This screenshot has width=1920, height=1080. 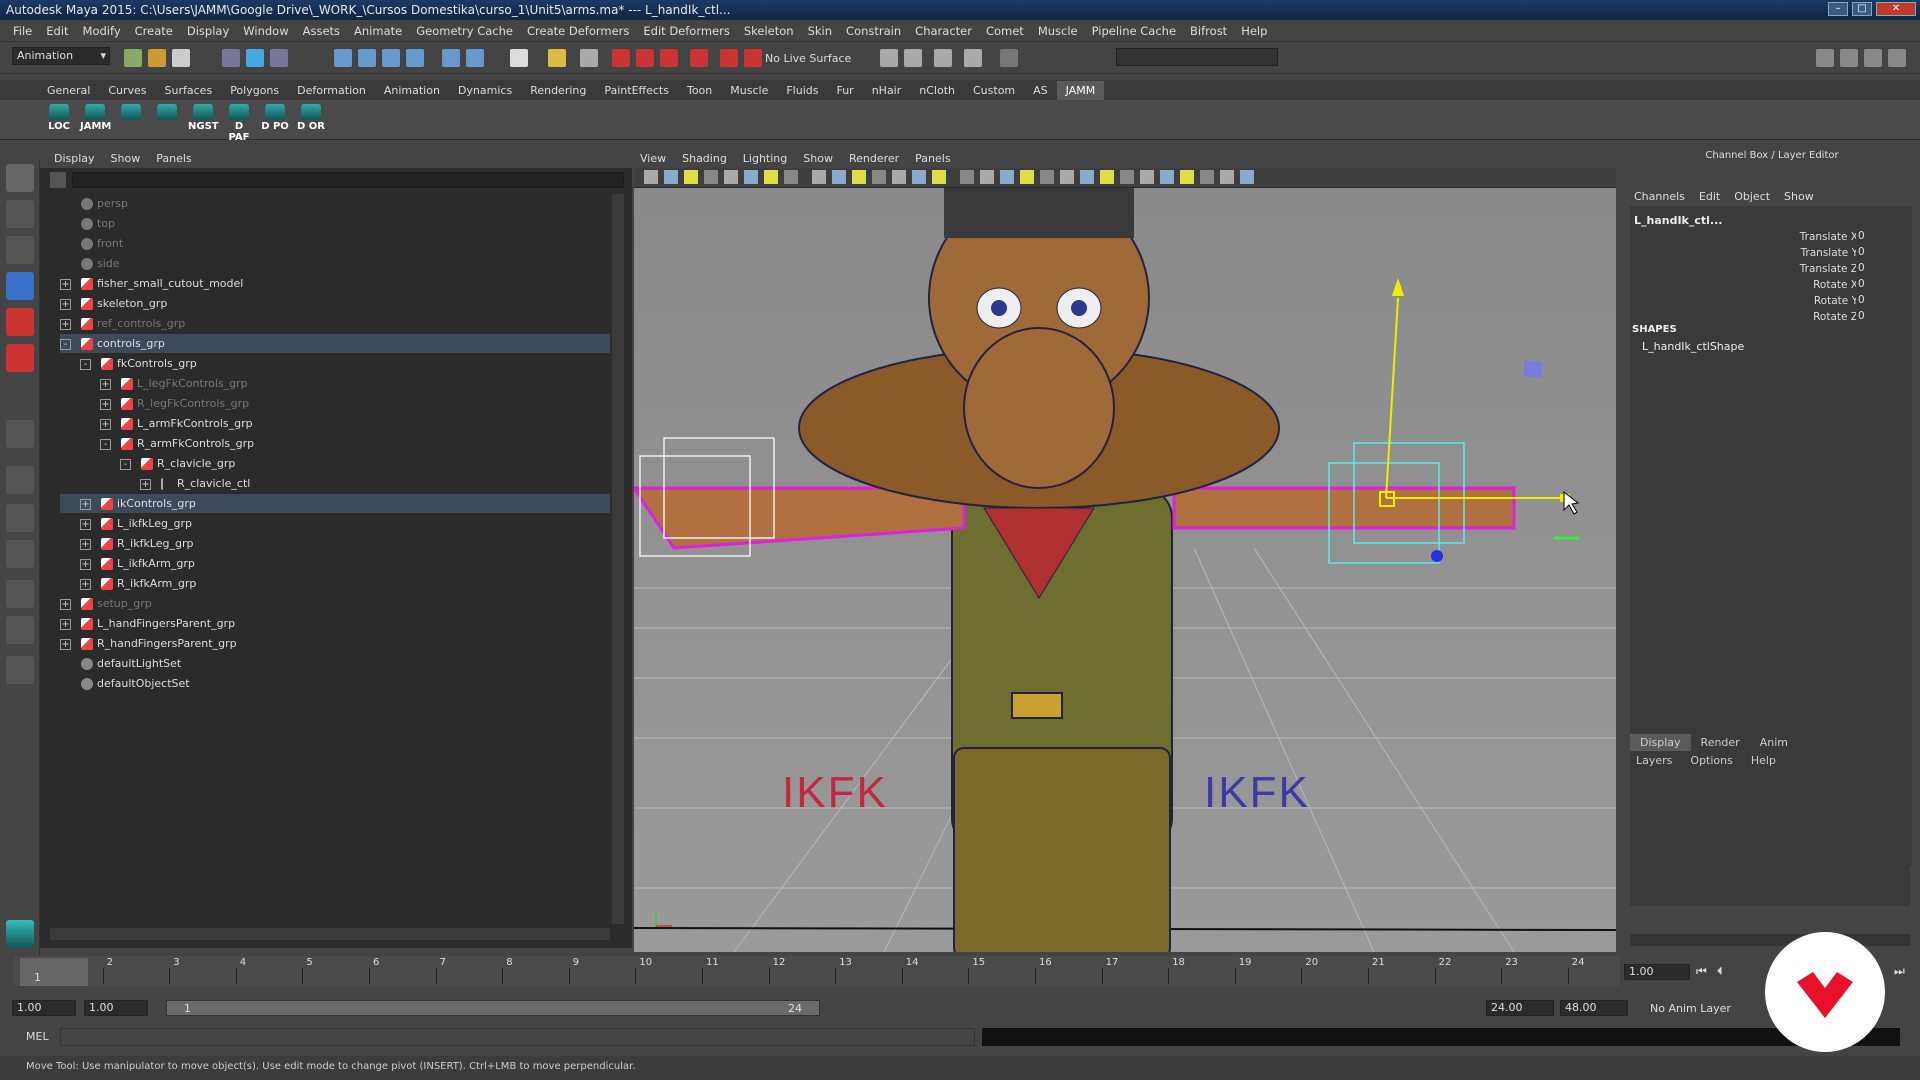 I want to click on outliner-item: - R_clavicle_grp, so click(x=335, y=463).